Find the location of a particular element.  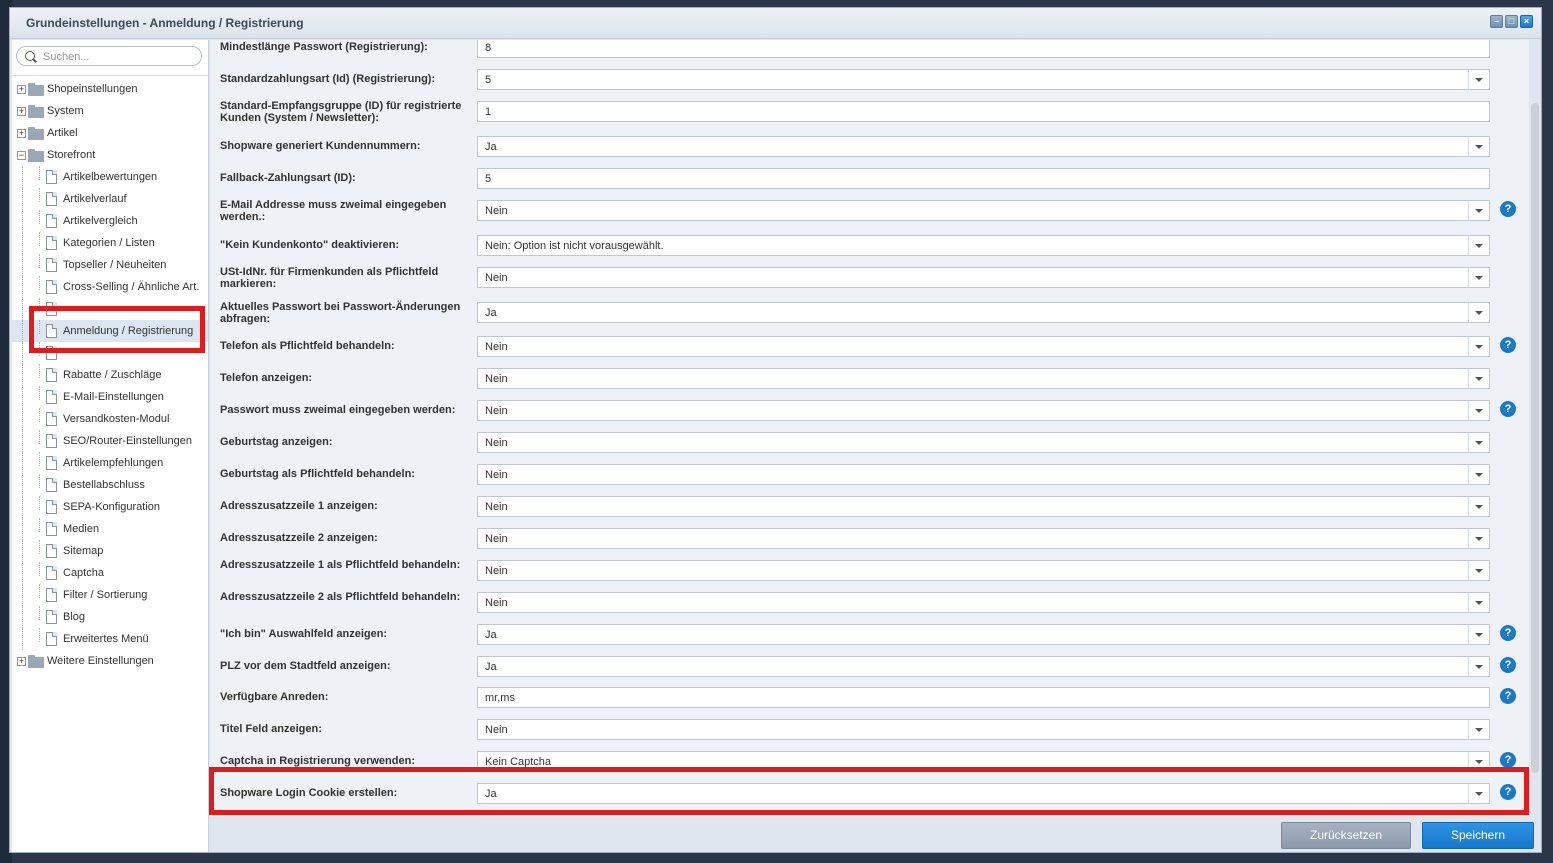

tree-node: + Artikel is located at coordinates (110, 133).